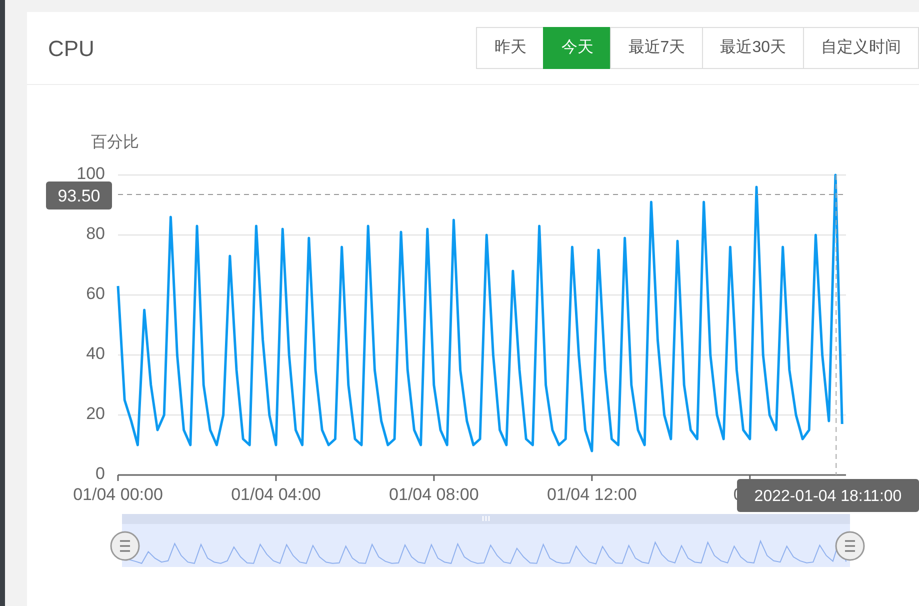 The height and width of the screenshot is (606, 919). I want to click on range-tab: 最近7天, so click(657, 48).